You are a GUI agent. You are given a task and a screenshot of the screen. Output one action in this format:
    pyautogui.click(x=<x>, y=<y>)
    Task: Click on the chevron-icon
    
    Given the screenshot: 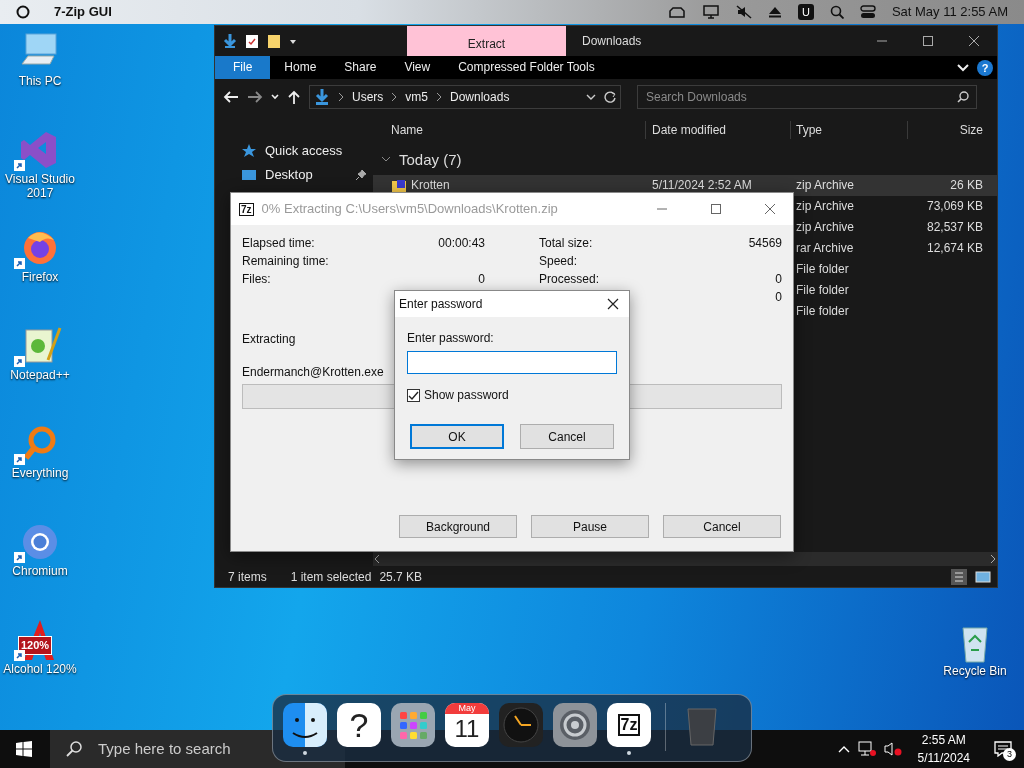 What is the action you would take?
    pyautogui.click(x=963, y=67)
    